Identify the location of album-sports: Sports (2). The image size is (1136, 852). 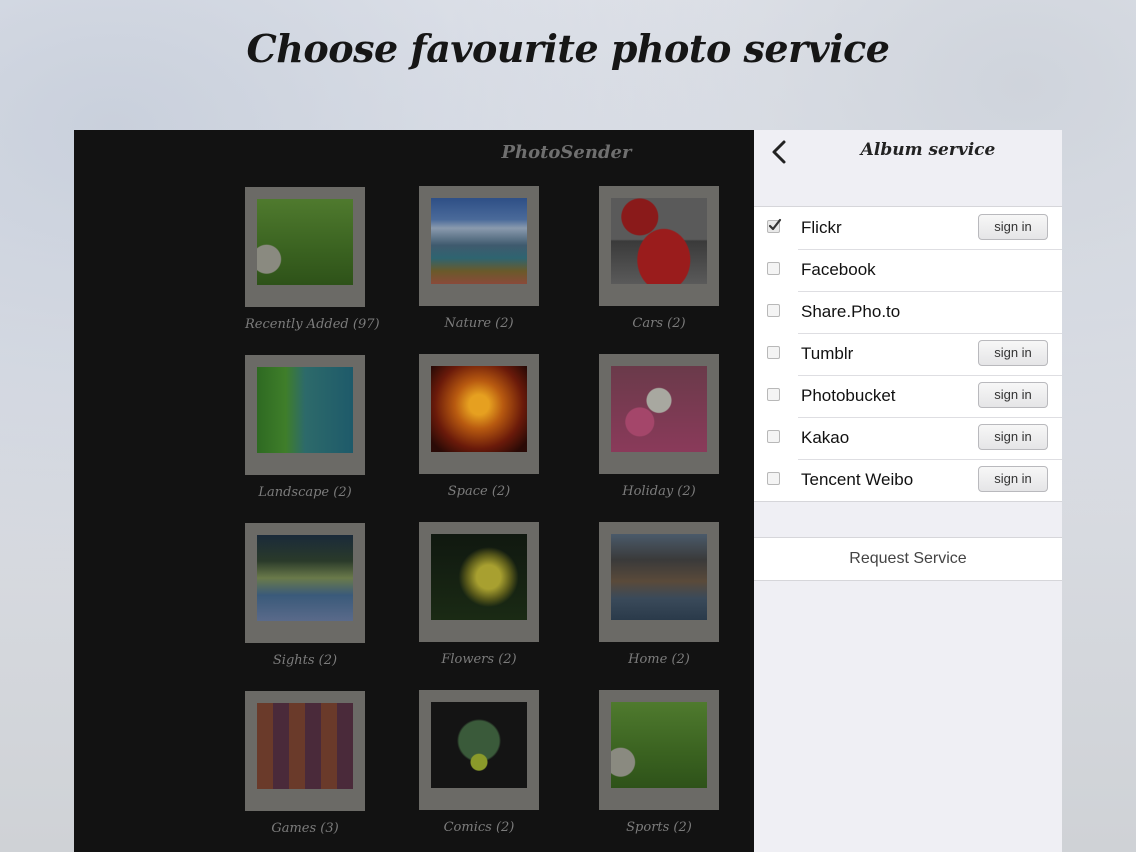
(659, 762).